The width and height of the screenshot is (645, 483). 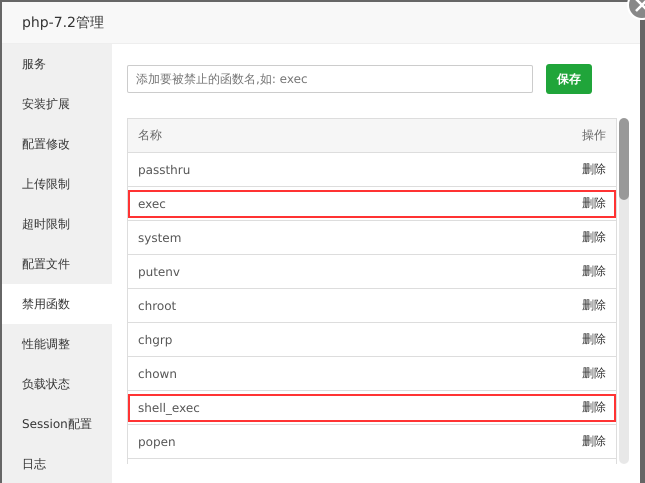 I want to click on sidebar-item: 性能调整, so click(x=57, y=344).